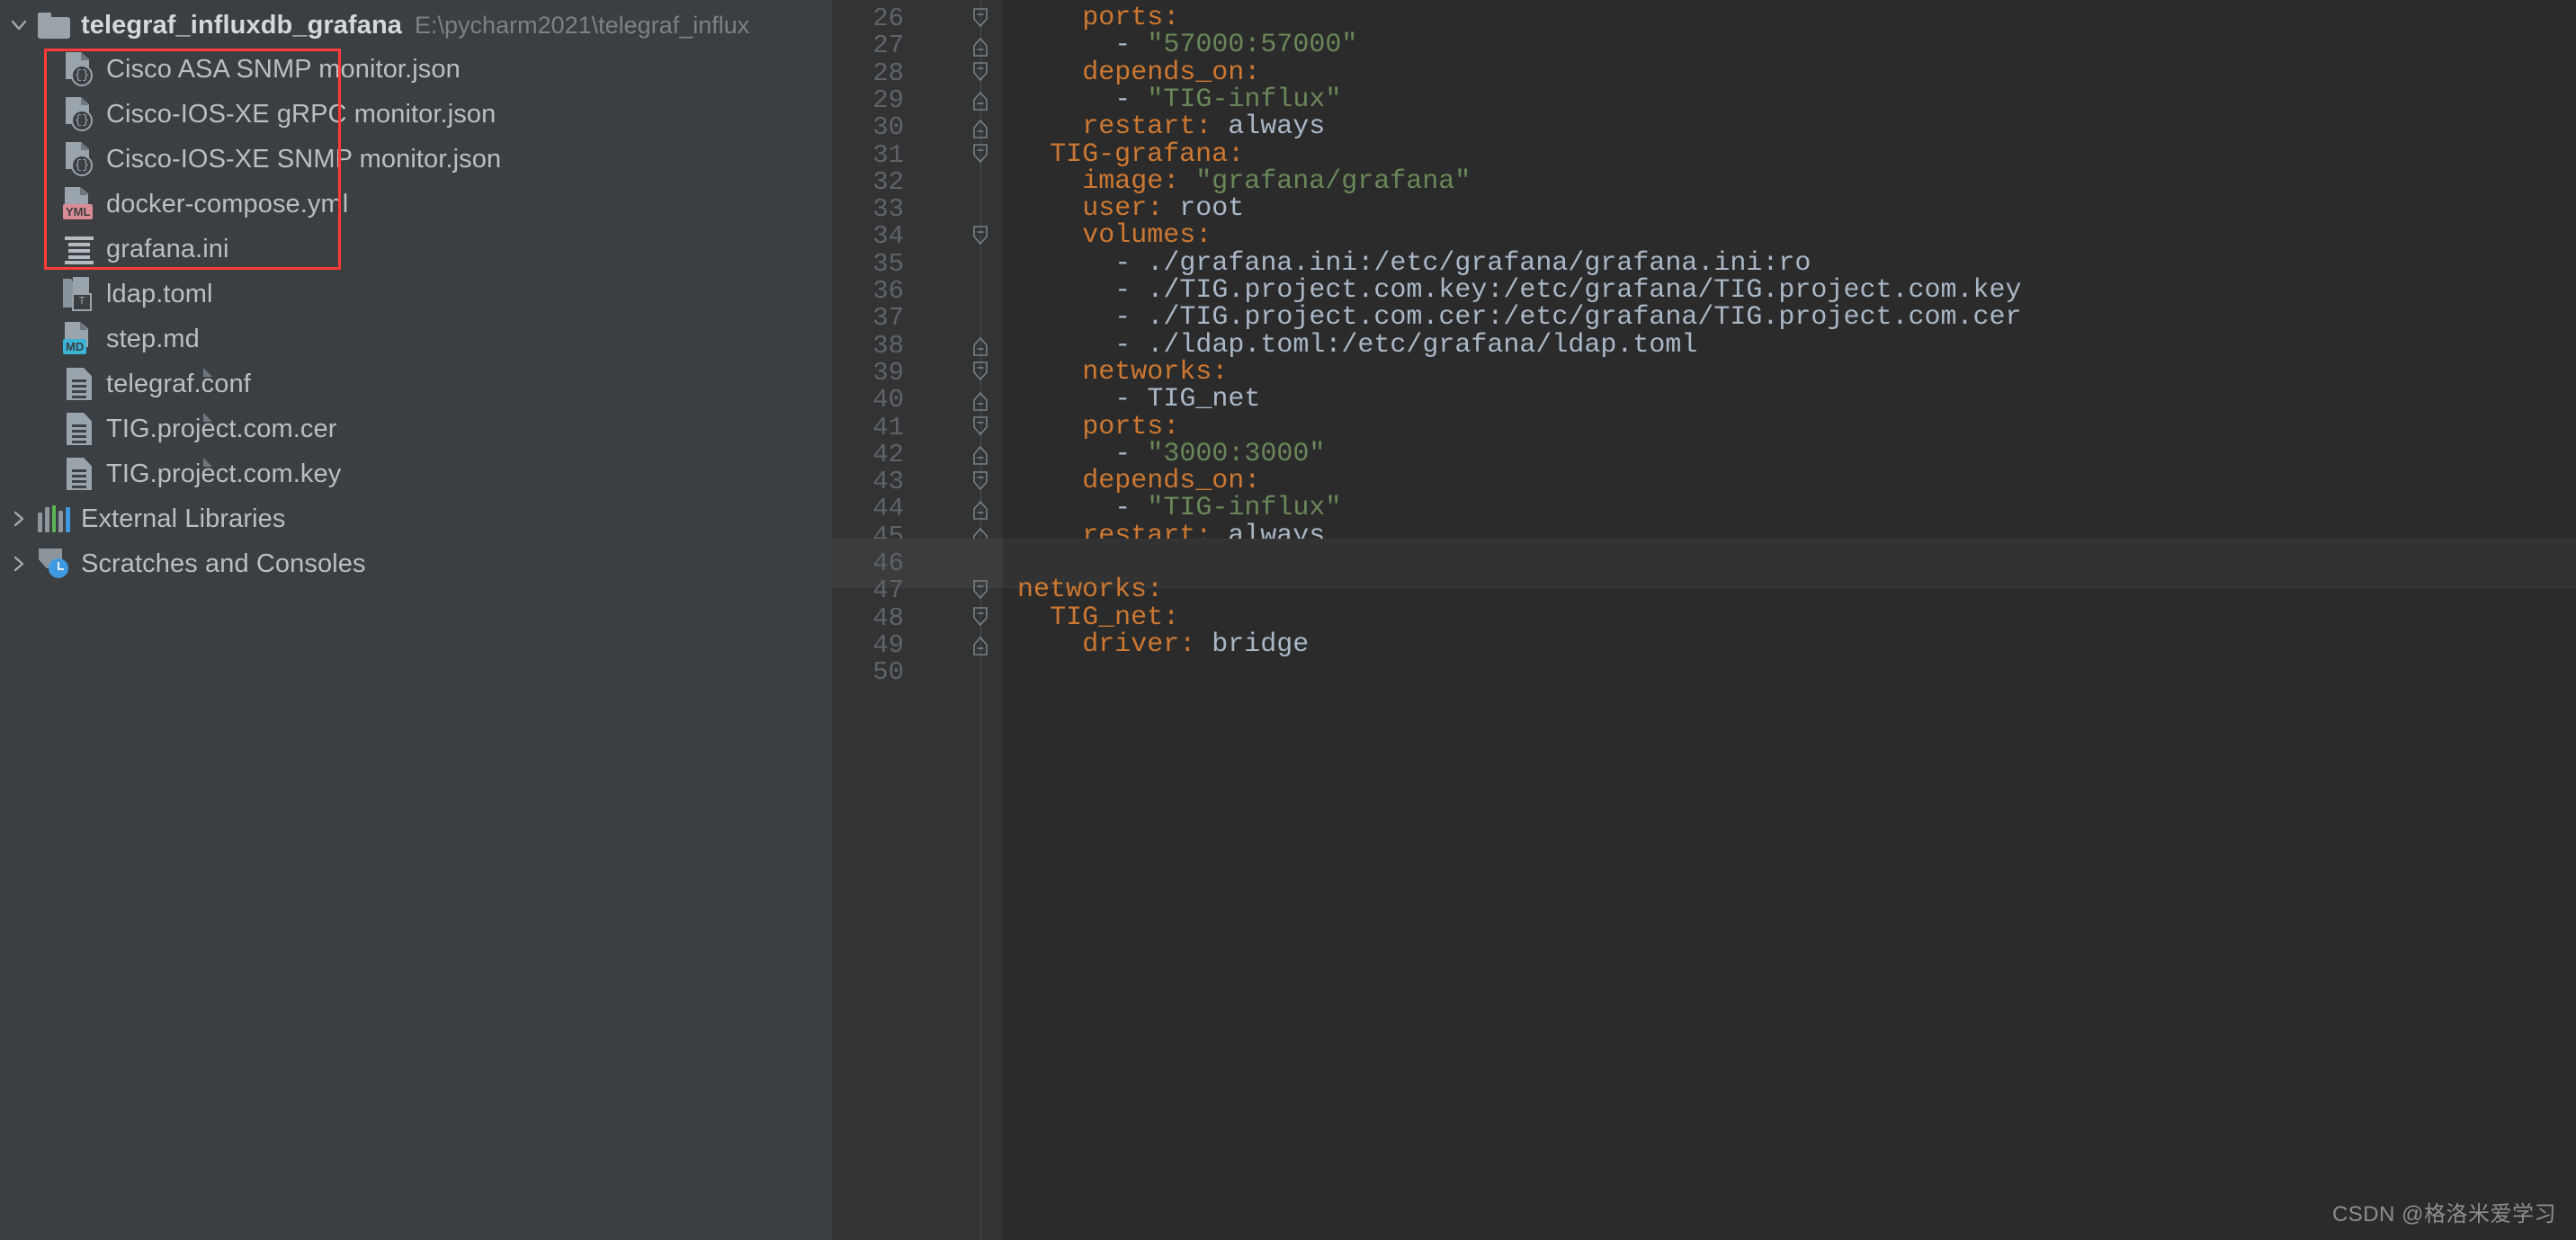 This screenshot has height=1240, width=2576. Describe the element at coordinates (283, 69) in the screenshot. I see `file-label: Cisco ASA SNMP monitor.json` at that location.